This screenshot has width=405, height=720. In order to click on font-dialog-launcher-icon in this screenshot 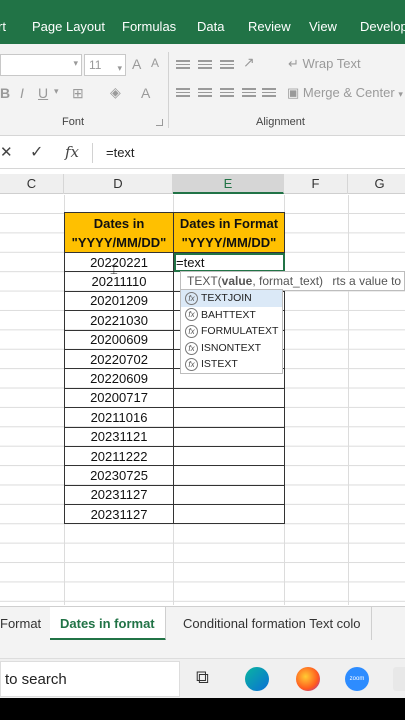, I will do `click(159, 122)`.